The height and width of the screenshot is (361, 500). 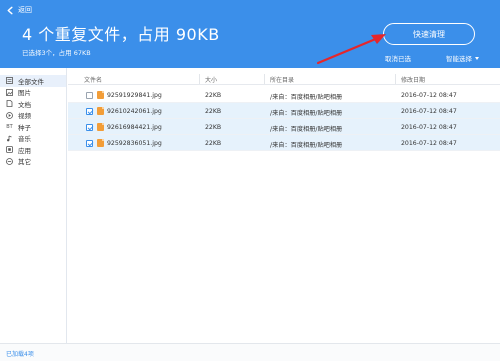 What do you see at coordinates (33, 162) in the screenshot?
I see `sidebar-item-other: 其它` at bounding box center [33, 162].